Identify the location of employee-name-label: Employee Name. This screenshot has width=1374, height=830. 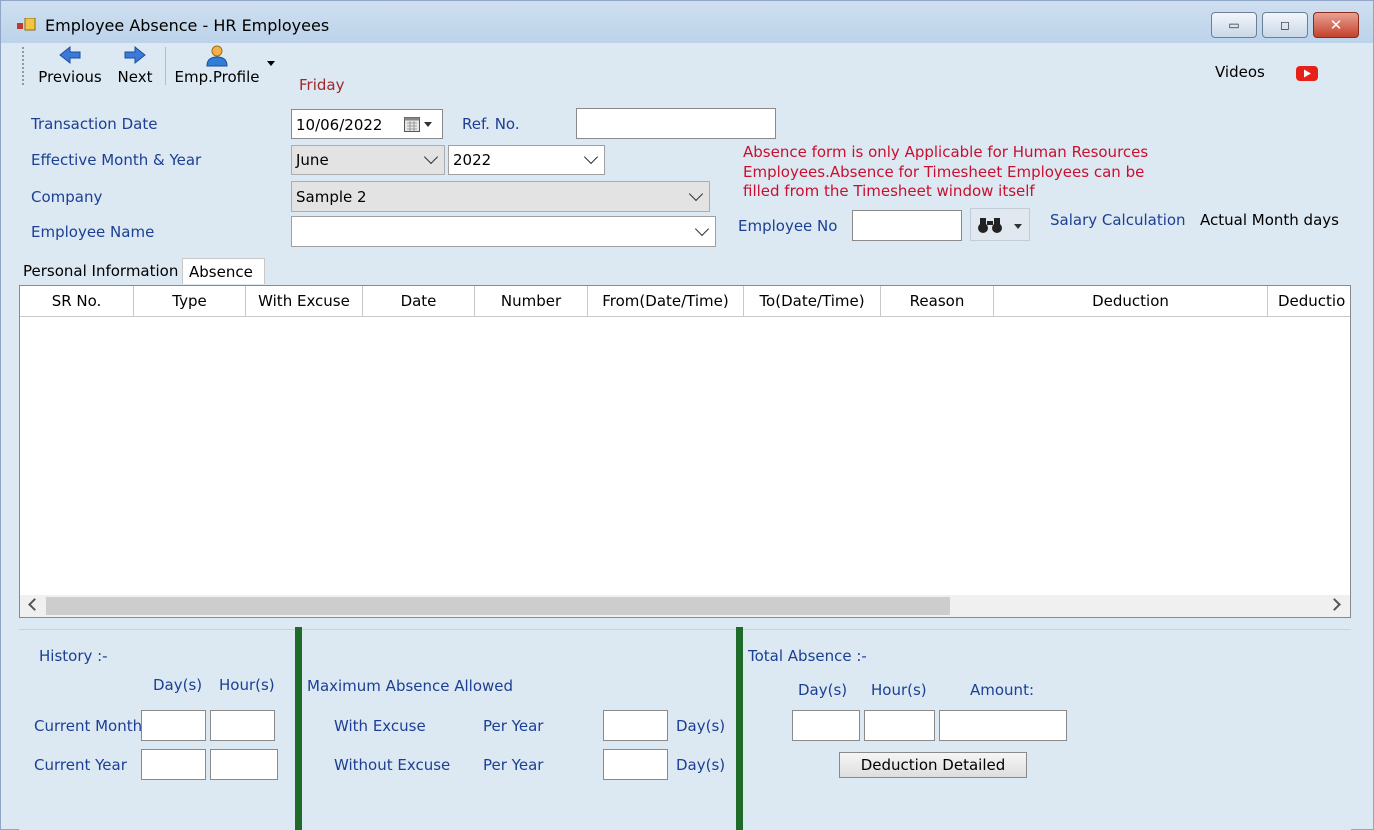
(93, 232).